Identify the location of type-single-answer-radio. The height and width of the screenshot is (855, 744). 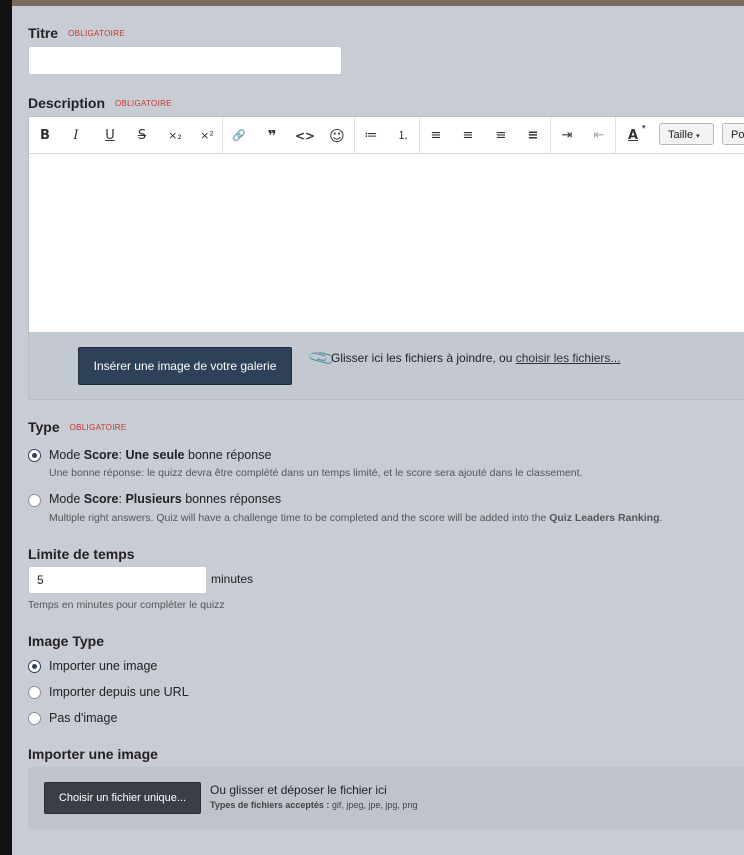
(34, 455).